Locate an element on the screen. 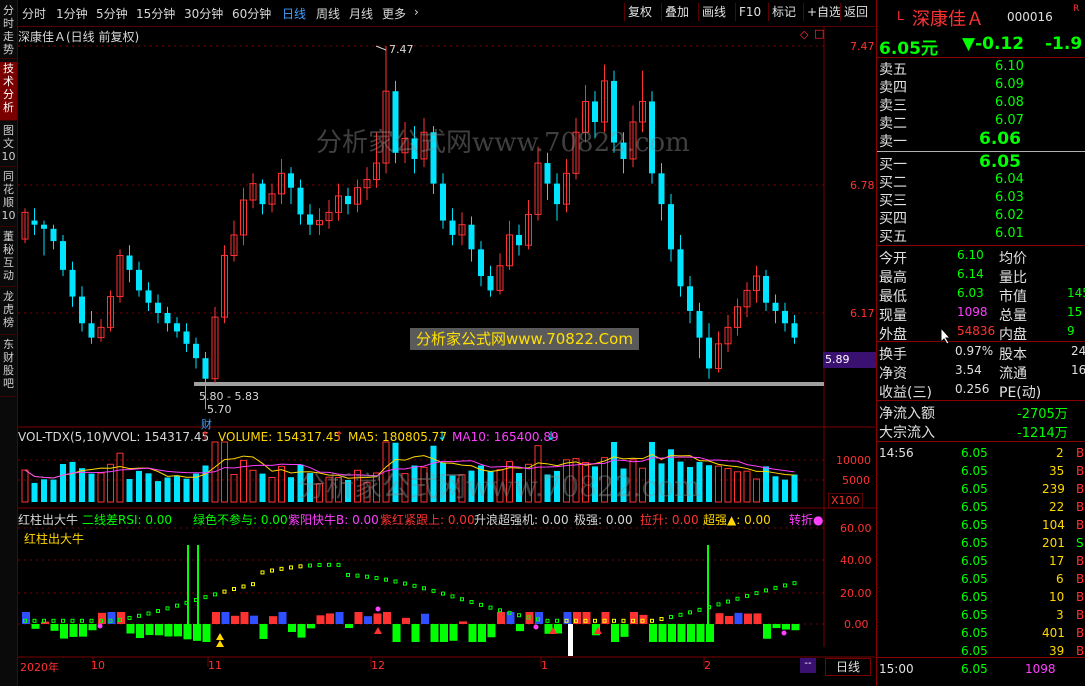 Image resolution: width=1085 pixels, height=686 pixels. stock-name: 深康佳Ａ is located at coordinates (948, 19).